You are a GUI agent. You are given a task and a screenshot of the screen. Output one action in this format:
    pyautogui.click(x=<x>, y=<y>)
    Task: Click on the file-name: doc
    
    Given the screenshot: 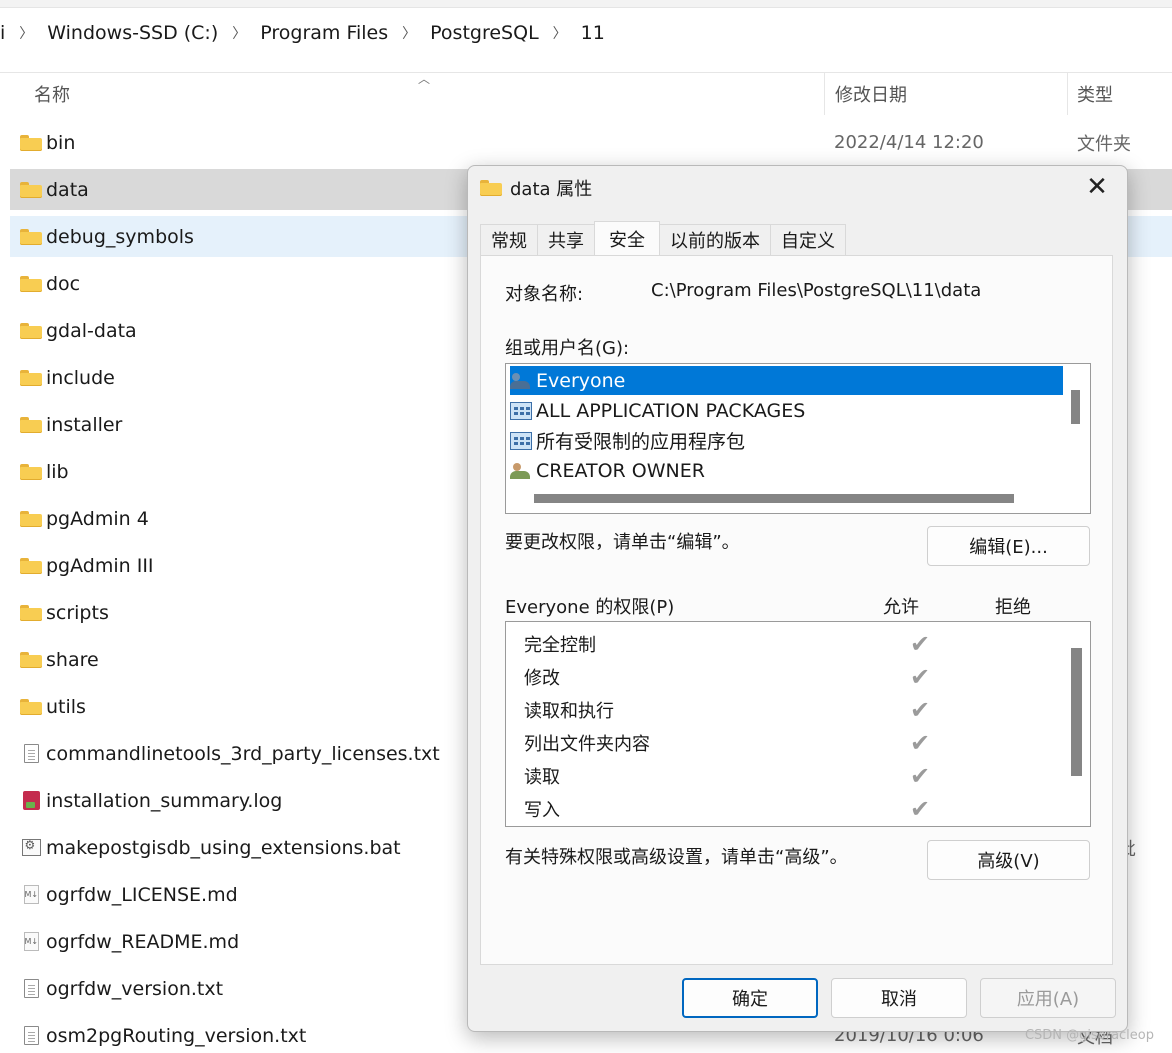 What is the action you would take?
    pyautogui.click(x=63, y=283)
    